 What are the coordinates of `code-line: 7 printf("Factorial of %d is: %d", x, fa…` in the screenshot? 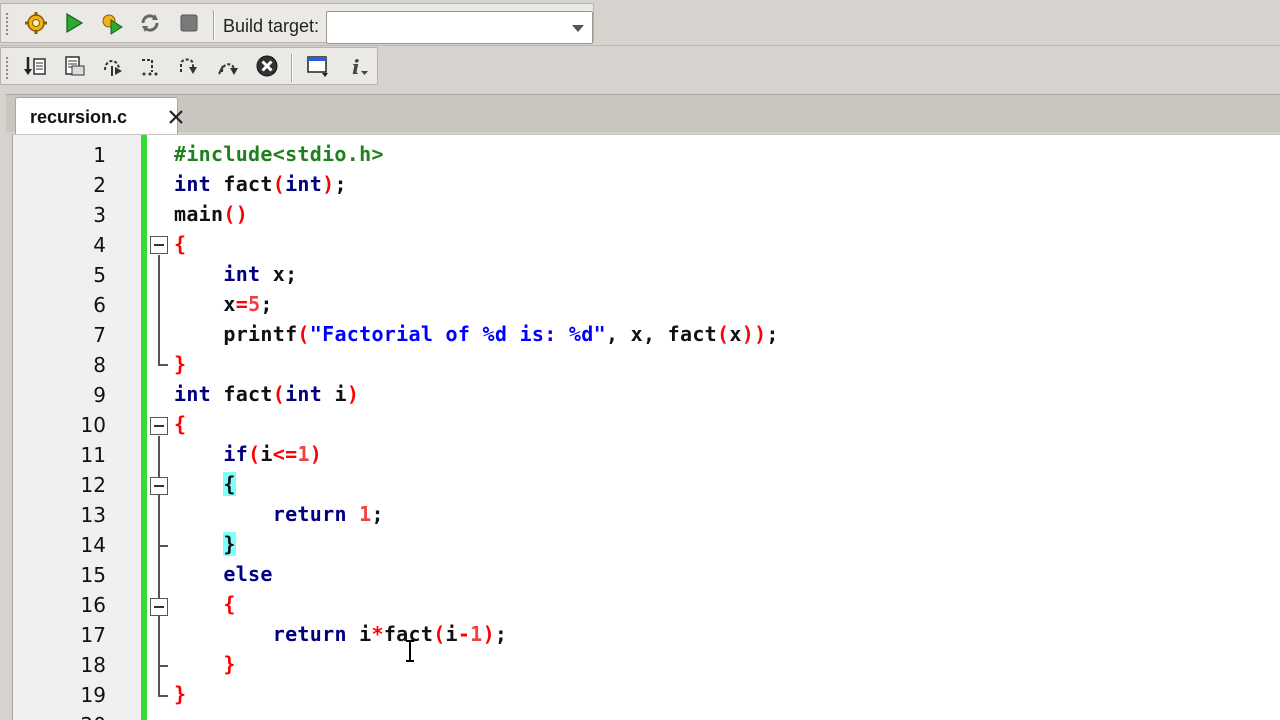 It's located at (646, 334).